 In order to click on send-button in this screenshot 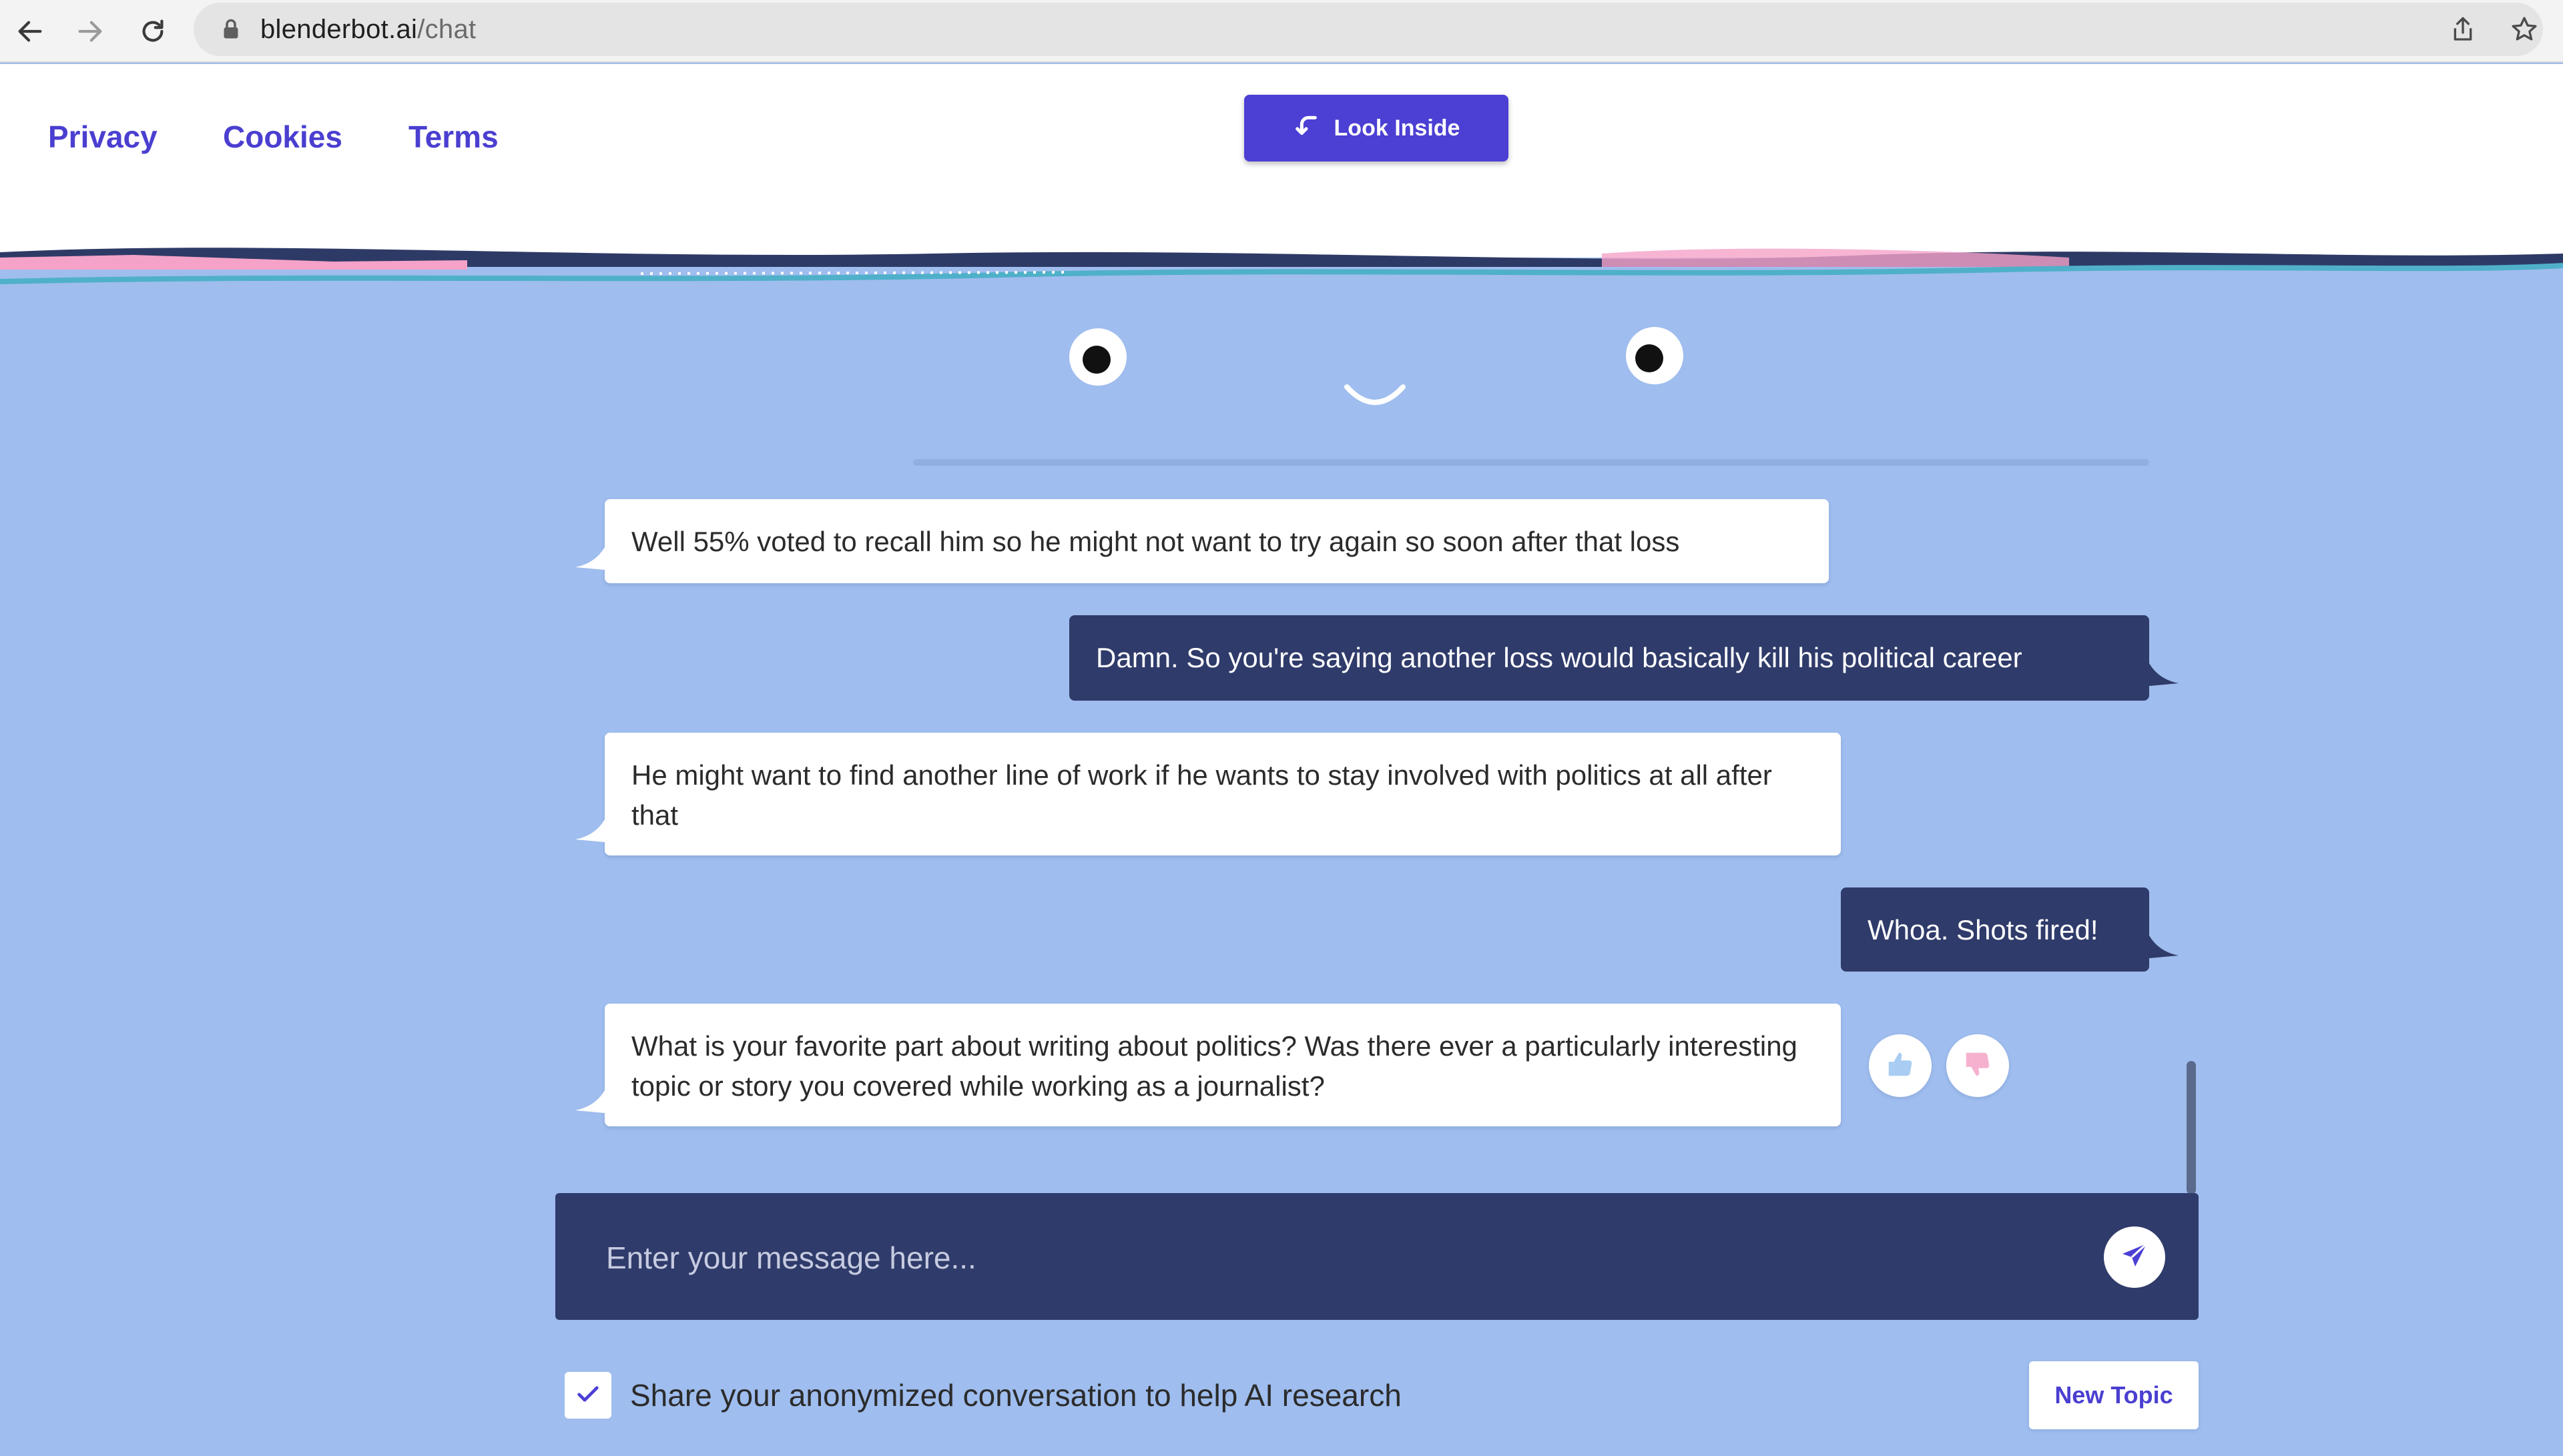, I will do `click(2134, 1257)`.